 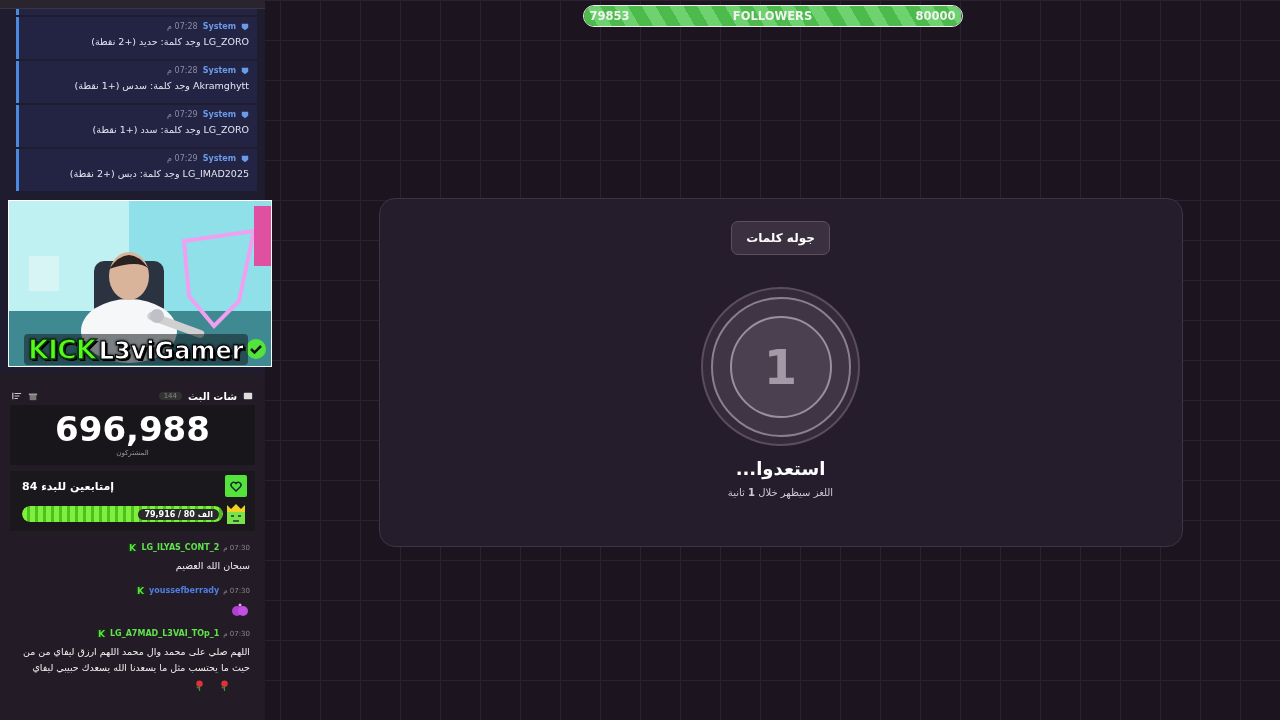 What do you see at coordinates (212, 566) in the screenshot?
I see `message-text: سبحان الله العضيم` at bounding box center [212, 566].